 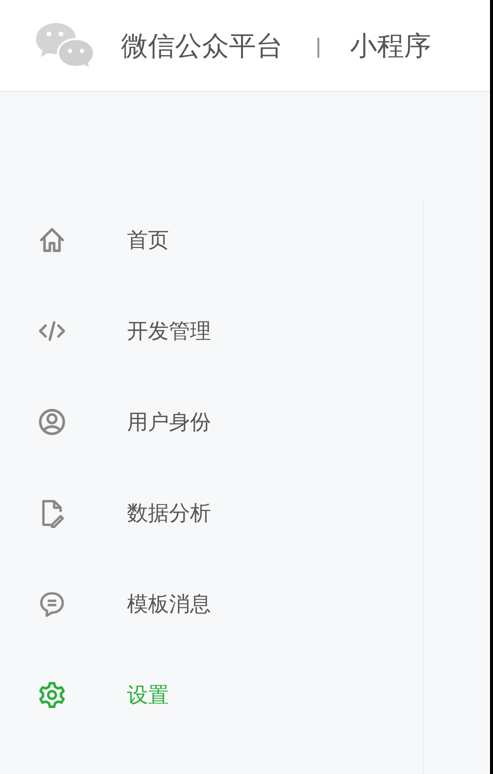 What do you see at coordinates (211, 603) in the screenshot?
I see `sidebar-item: 模板消息` at bounding box center [211, 603].